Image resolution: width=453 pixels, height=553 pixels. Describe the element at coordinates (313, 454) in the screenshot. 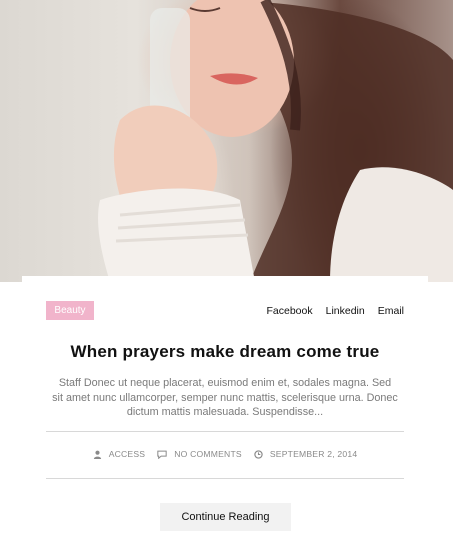

I see `post-date: SEPTEMBER 2, 2014` at that location.